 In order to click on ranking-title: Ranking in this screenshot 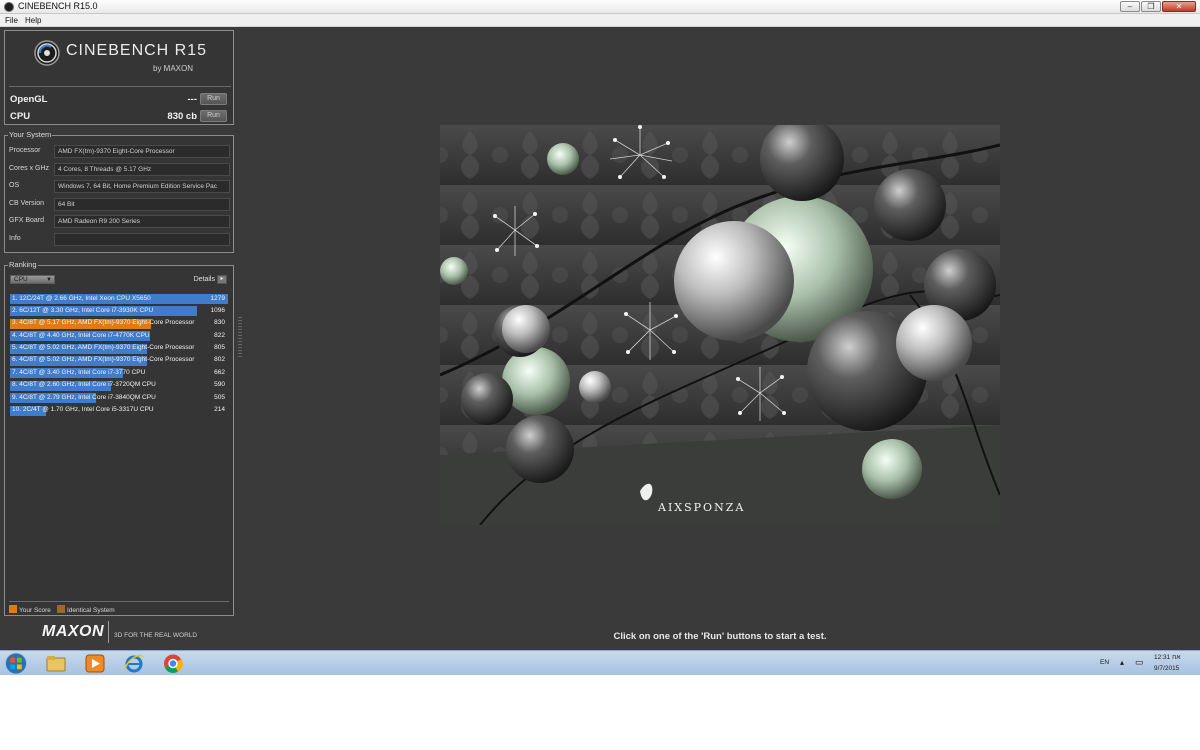, I will do `click(23, 264)`.